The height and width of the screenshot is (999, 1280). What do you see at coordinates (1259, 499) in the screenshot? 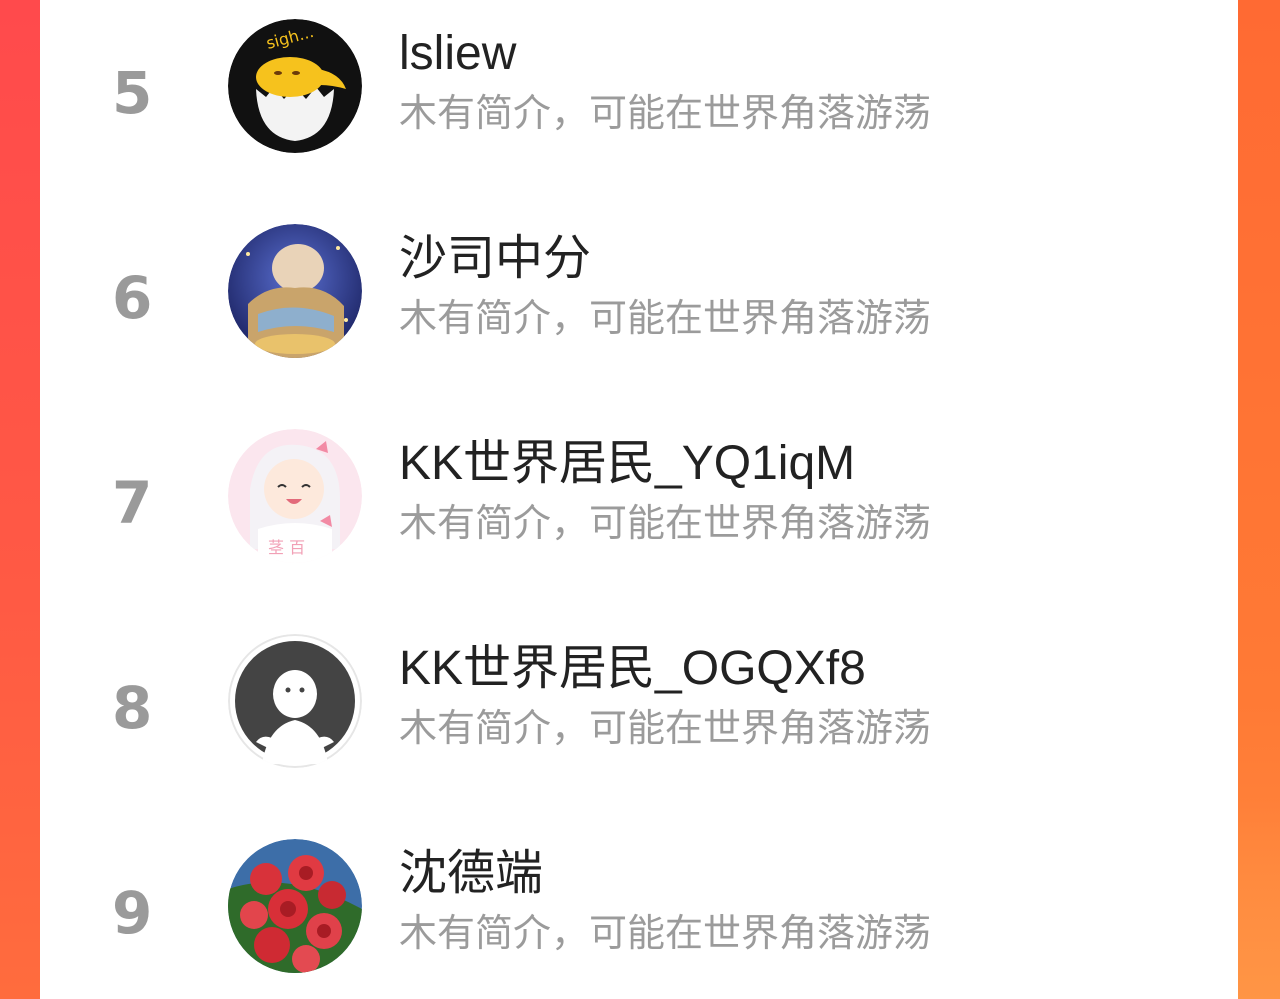
I see `right-gradient-edge` at bounding box center [1259, 499].